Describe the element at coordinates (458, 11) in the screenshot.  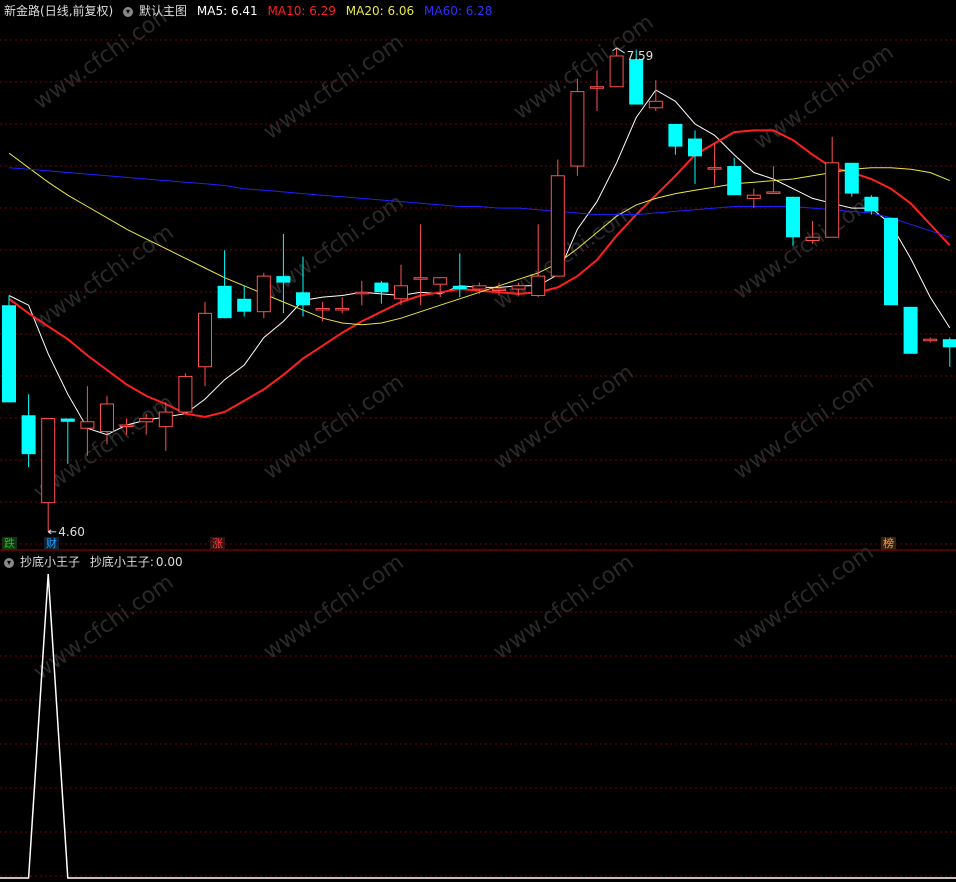
I see `ma60-legend: MA60: 6.28` at that location.